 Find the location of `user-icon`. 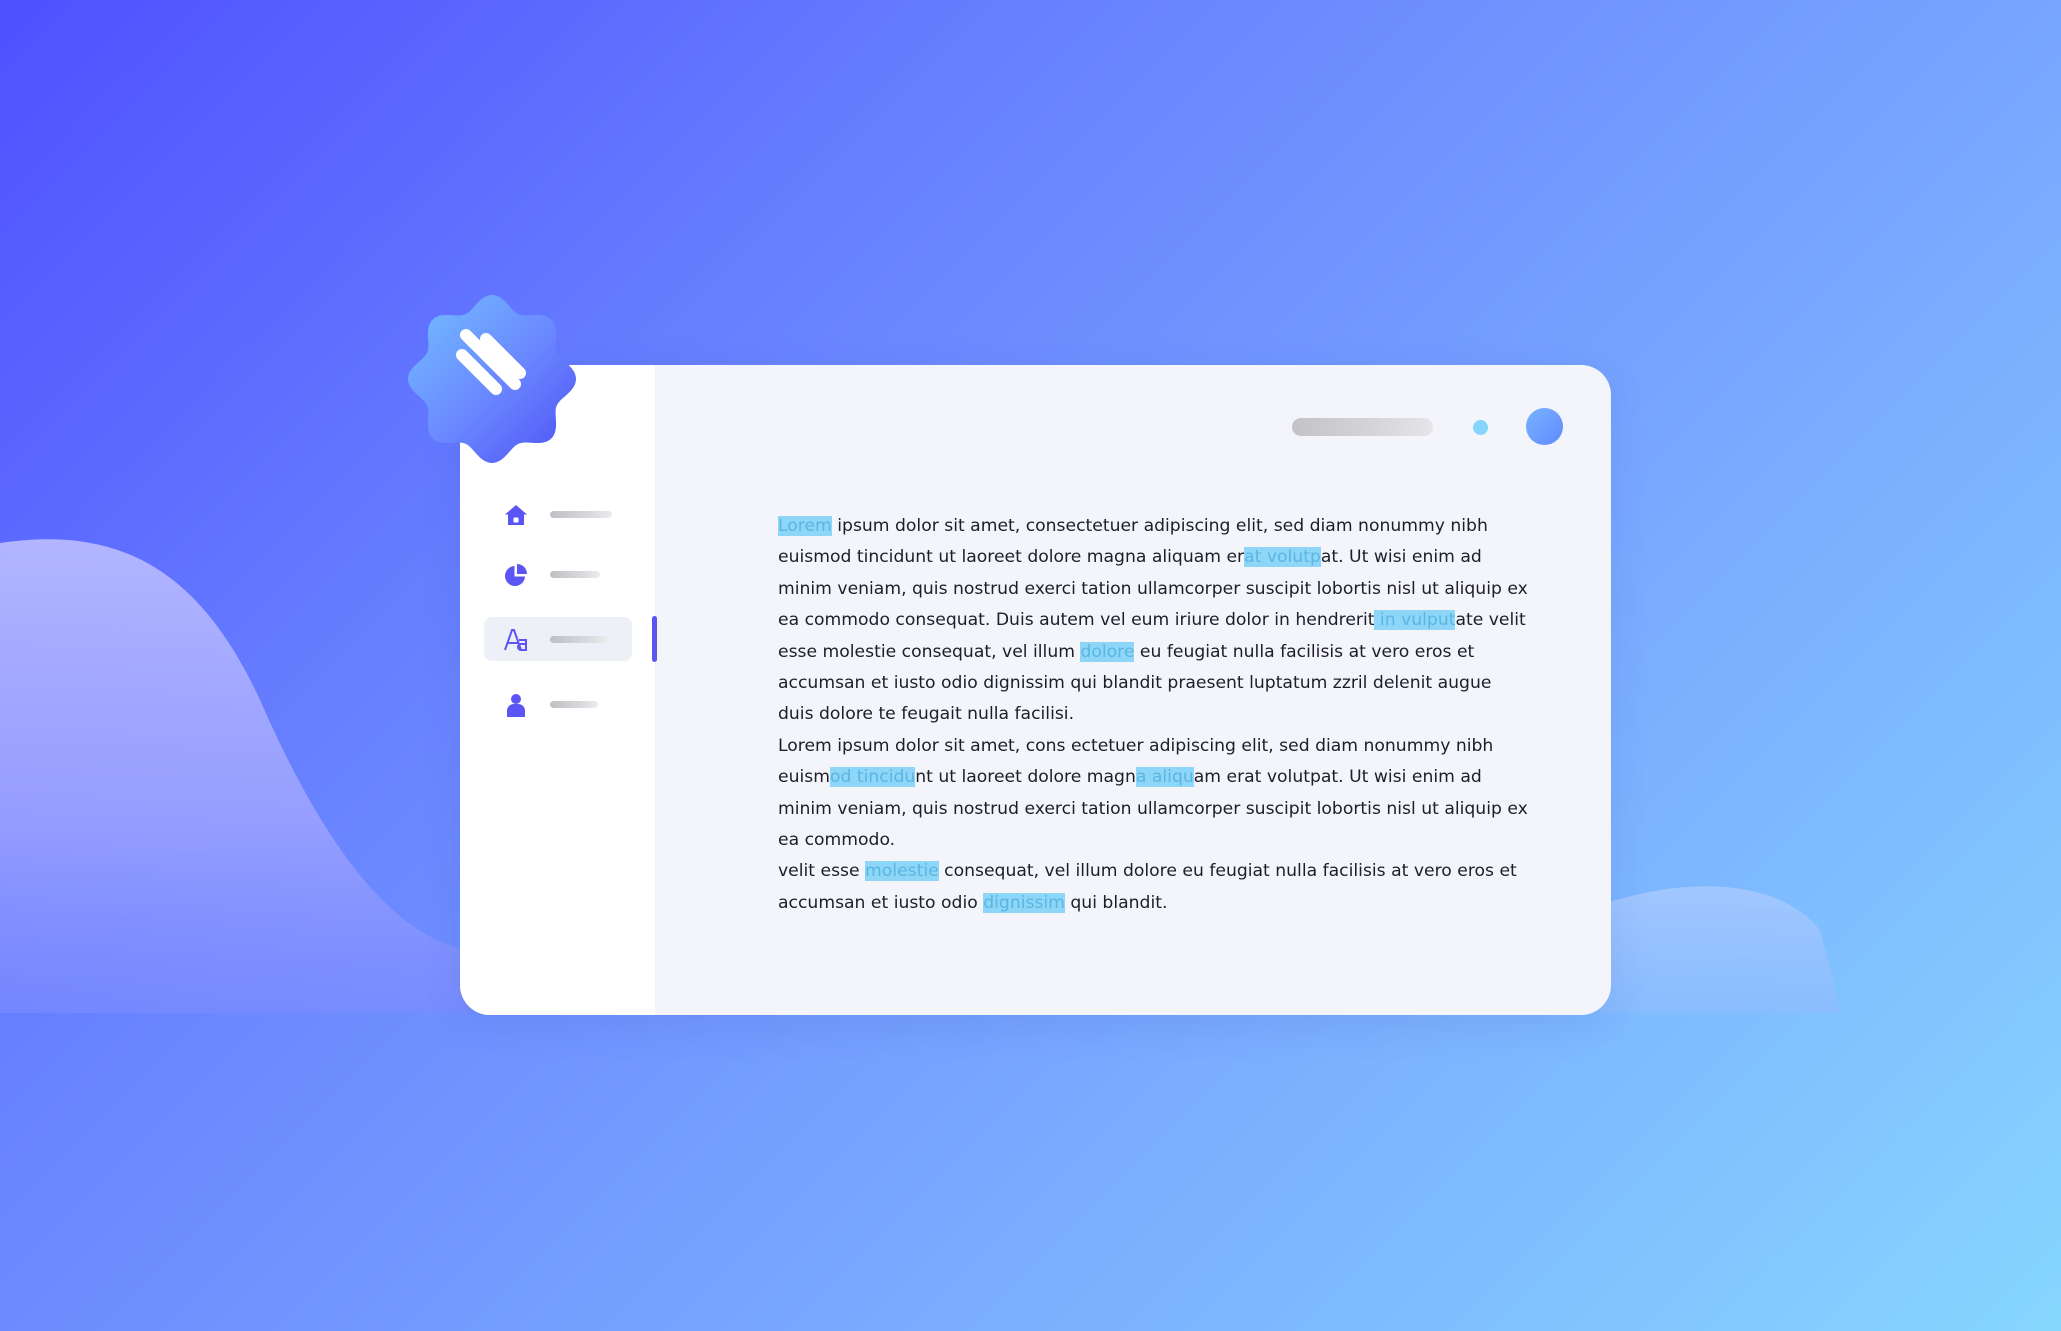

user-icon is located at coordinates (516, 705).